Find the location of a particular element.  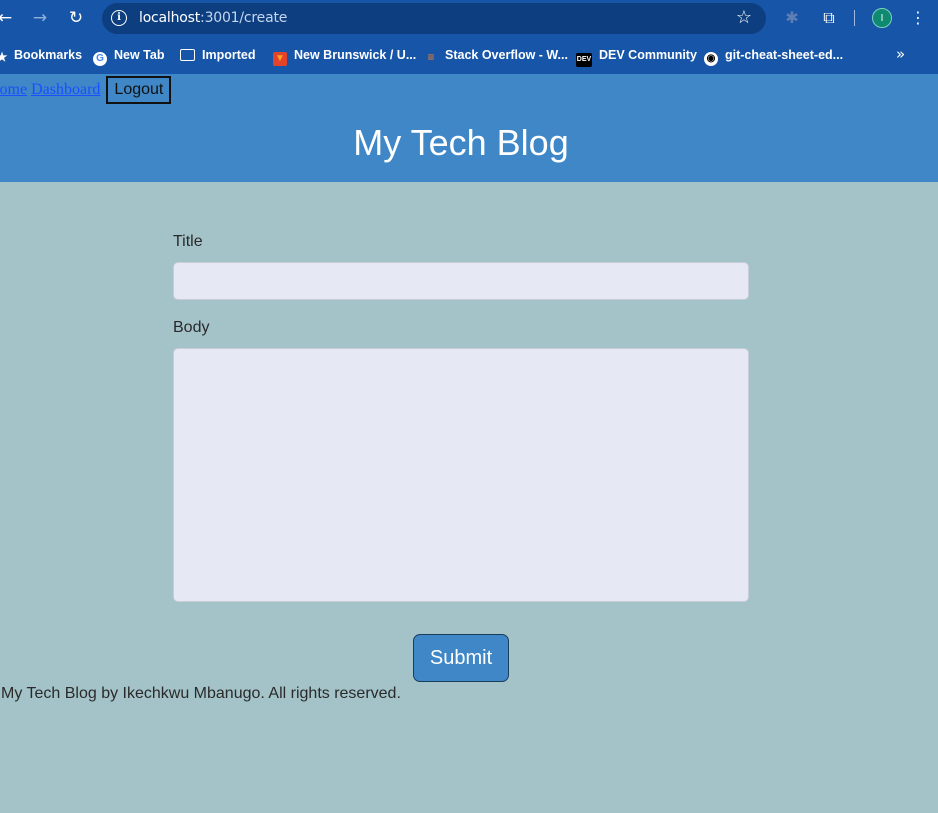

bug-extension-icon: ✱ is located at coordinates (792, 18).